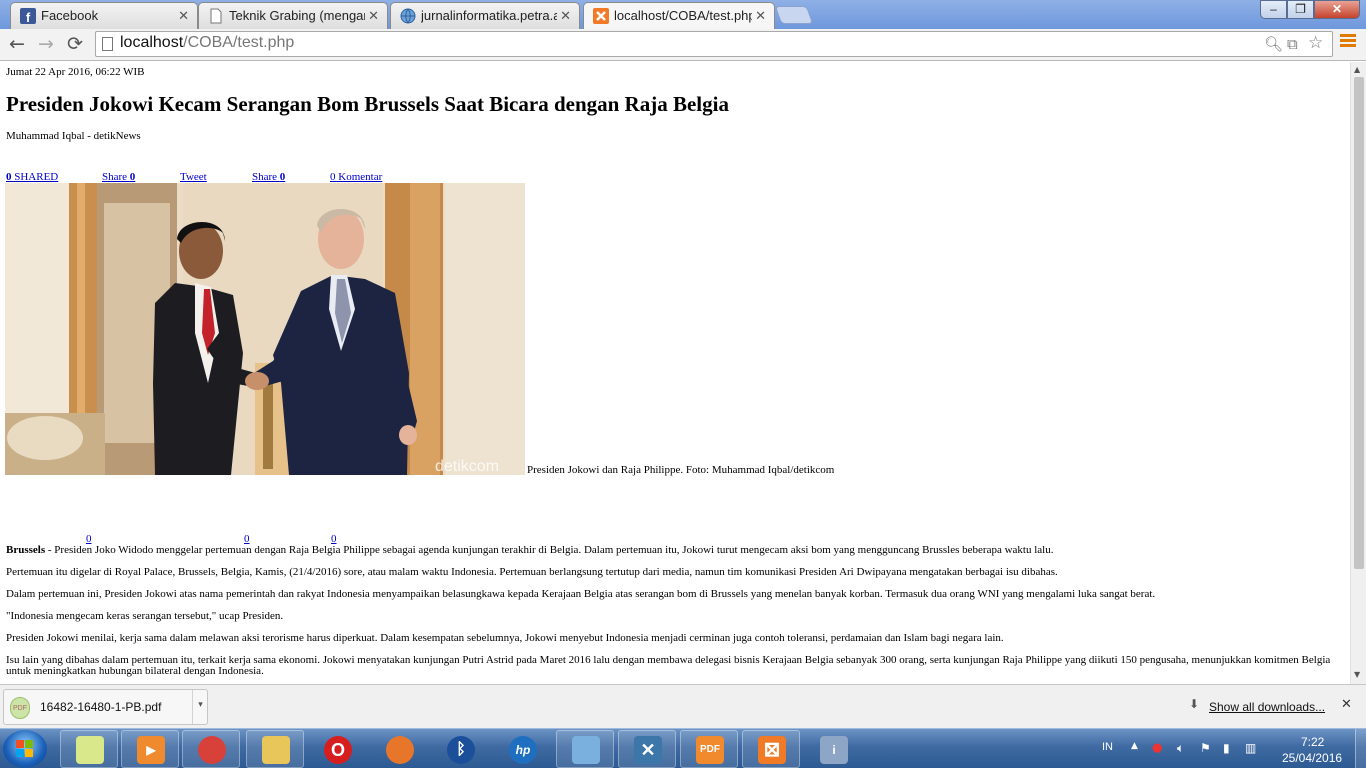 The image size is (1366, 768). What do you see at coordinates (46, 44) in the screenshot?
I see `forward-icon: →` at bounding box center [46, 44].